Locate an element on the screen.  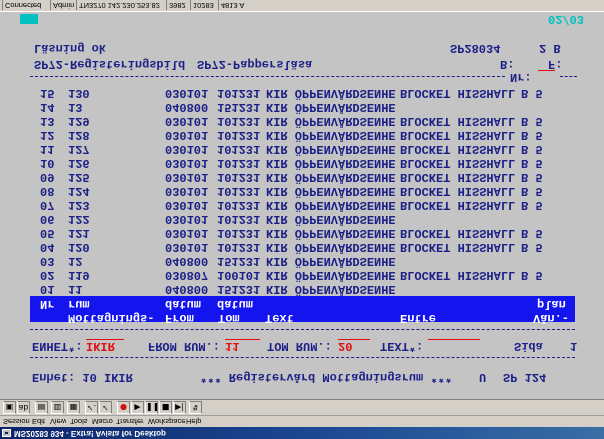
table-row: 01 11 040800 151231 KIR ÖPPENVÅRDSENHE is located at coordinates (302, 289).